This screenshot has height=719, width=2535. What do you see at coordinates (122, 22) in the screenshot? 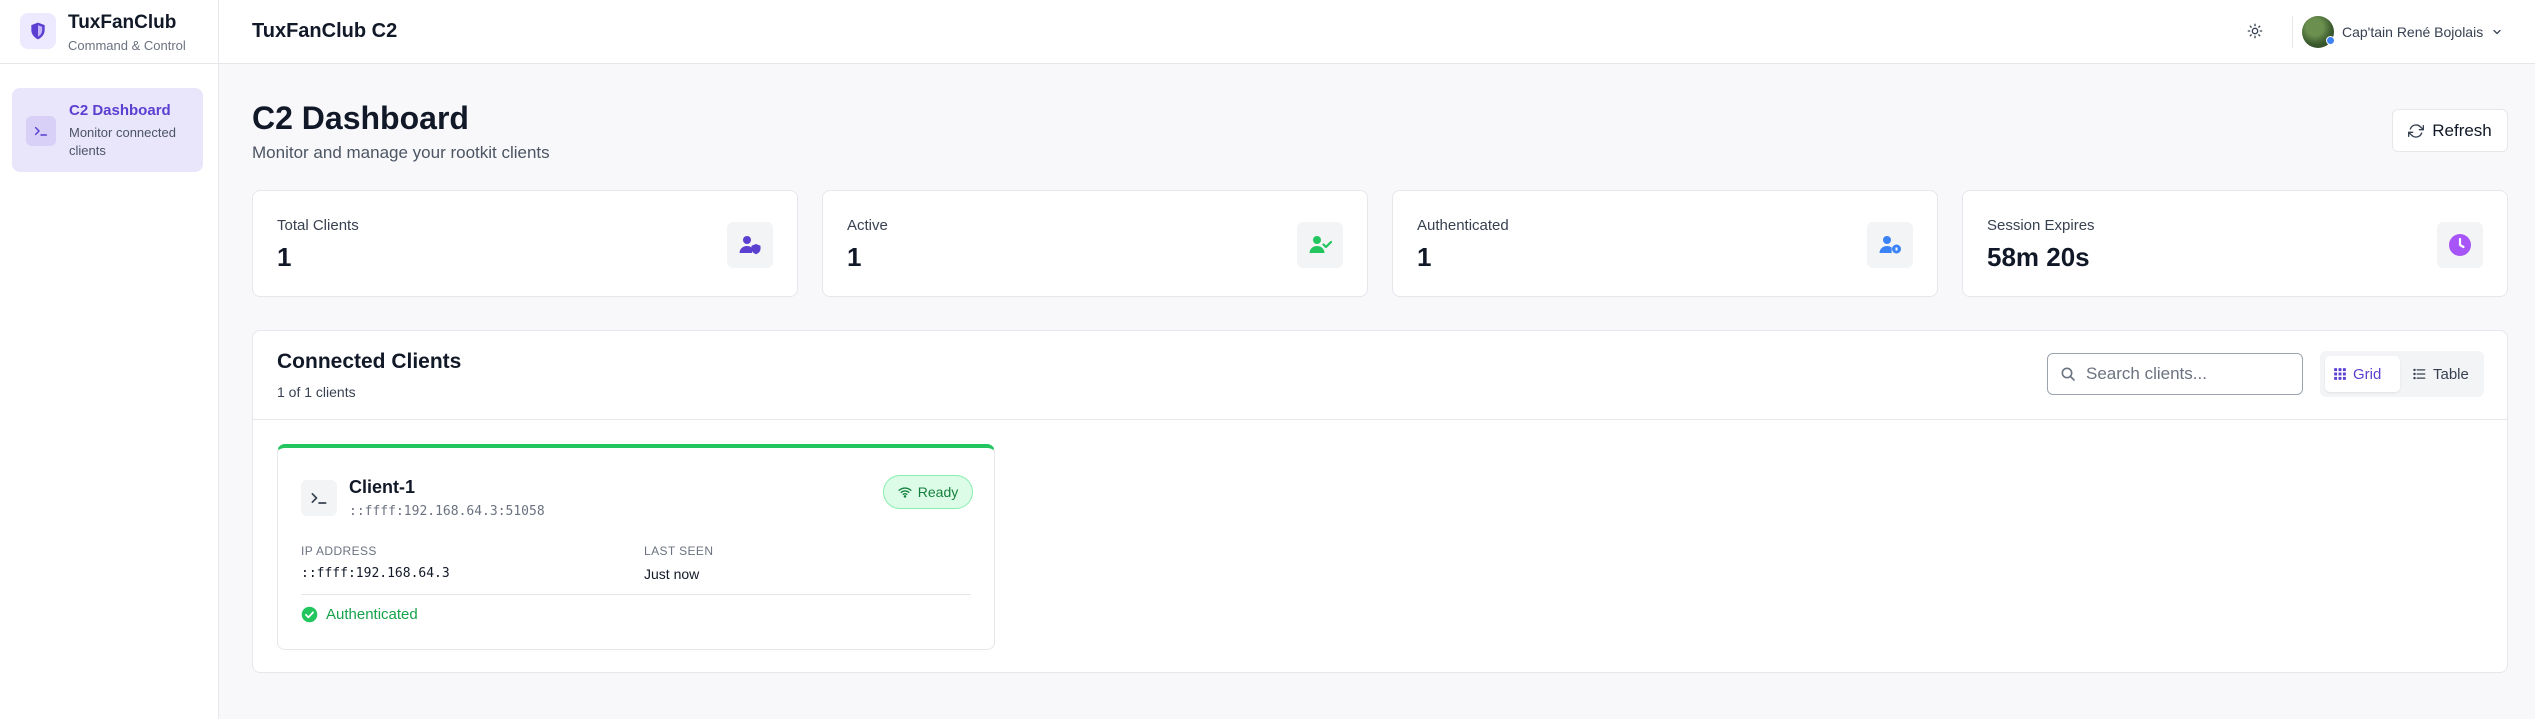
I see `brand-title: TuxFanClub` at bounding box center [122, 22].